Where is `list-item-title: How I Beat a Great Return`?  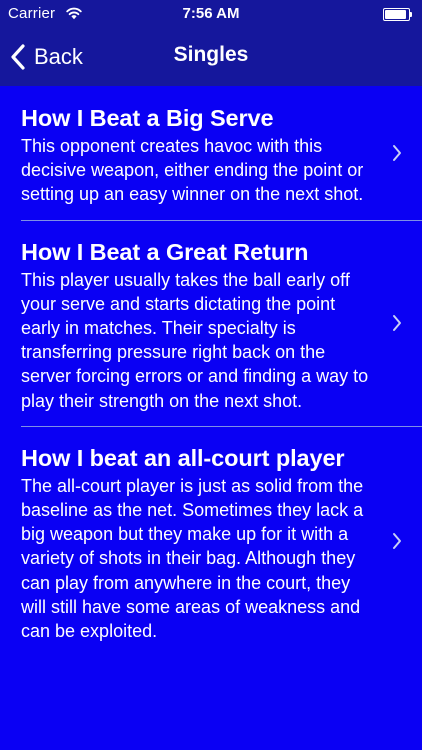 list-item-title: How I Beat a Great Return is located at coordinates (165, 251).